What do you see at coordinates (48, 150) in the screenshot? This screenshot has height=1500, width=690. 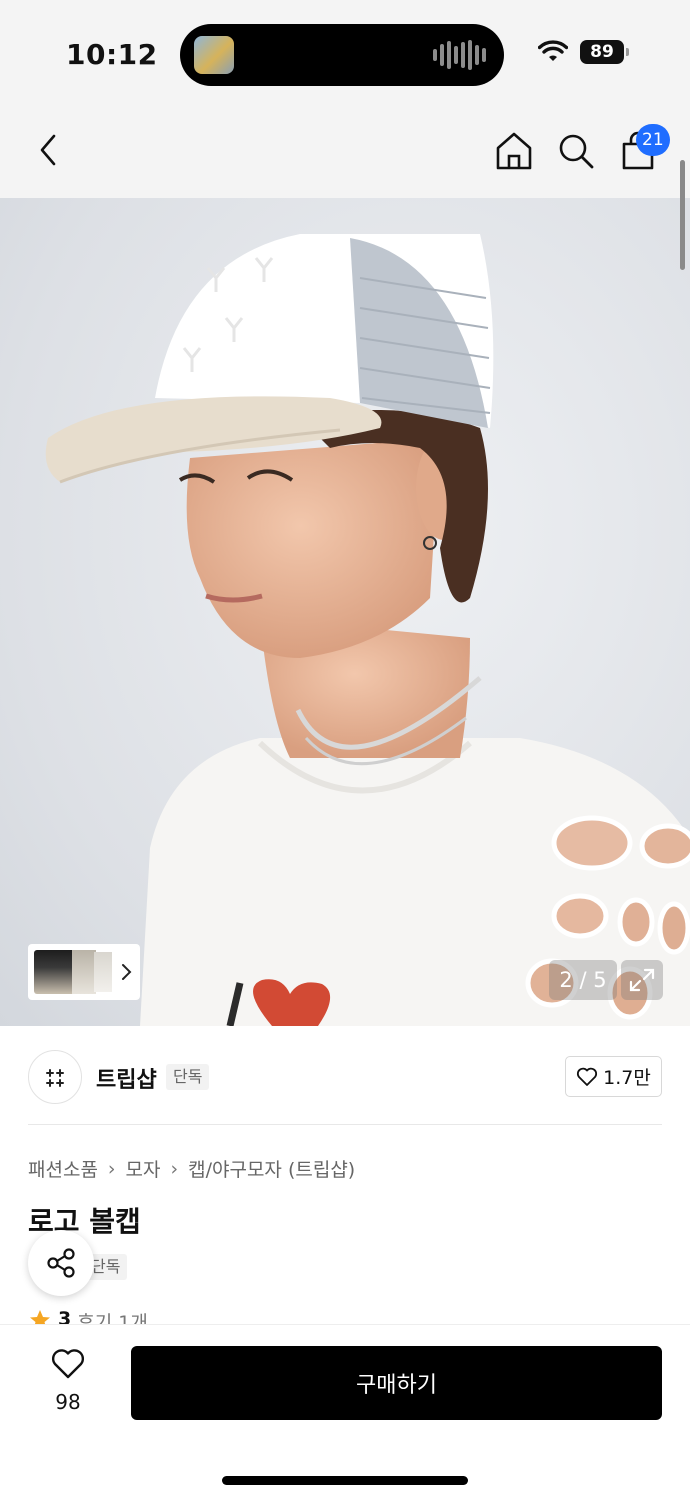 I see `back-arrow-icon` at bounding box center [48, 150].